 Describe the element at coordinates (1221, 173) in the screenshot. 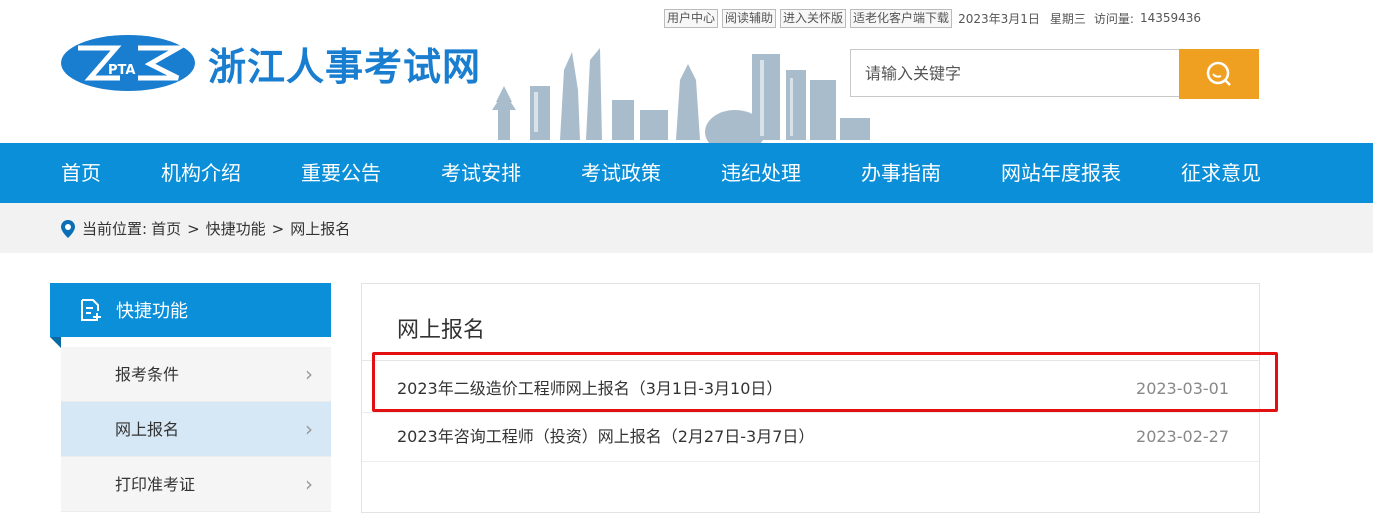

I see `nav-feedback: 征求意见` at that location.